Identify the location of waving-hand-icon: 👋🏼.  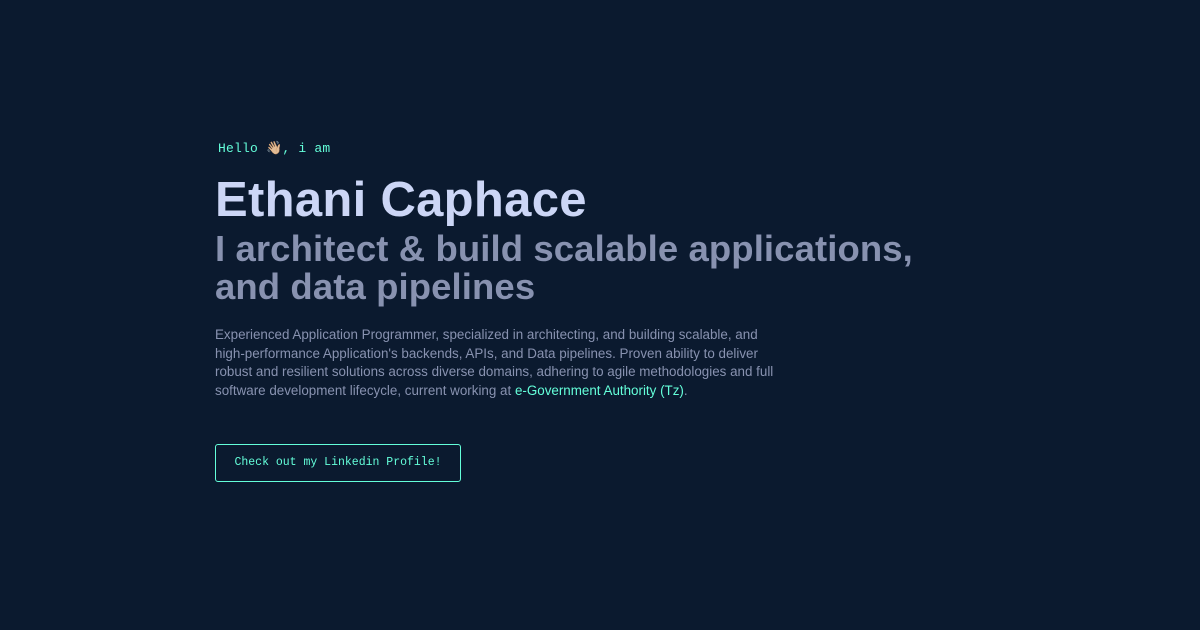
(274, 148).